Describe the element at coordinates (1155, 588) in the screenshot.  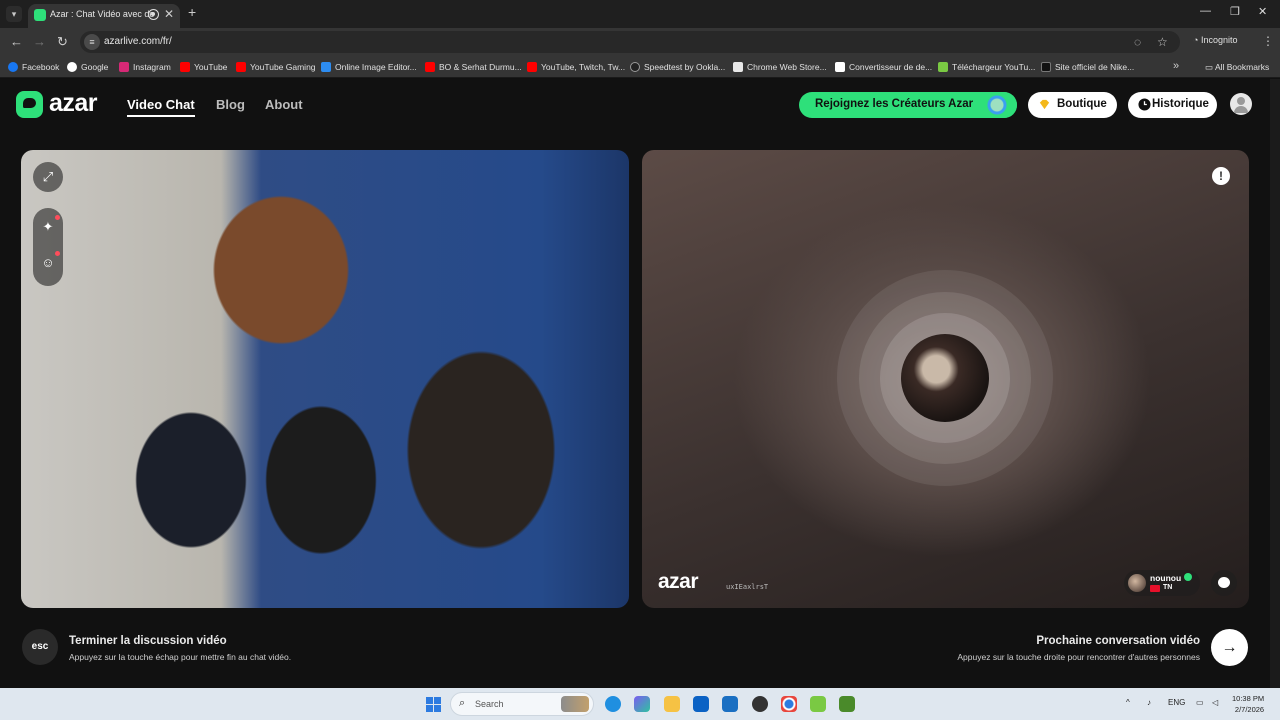
I see `flag-icon` at that location.